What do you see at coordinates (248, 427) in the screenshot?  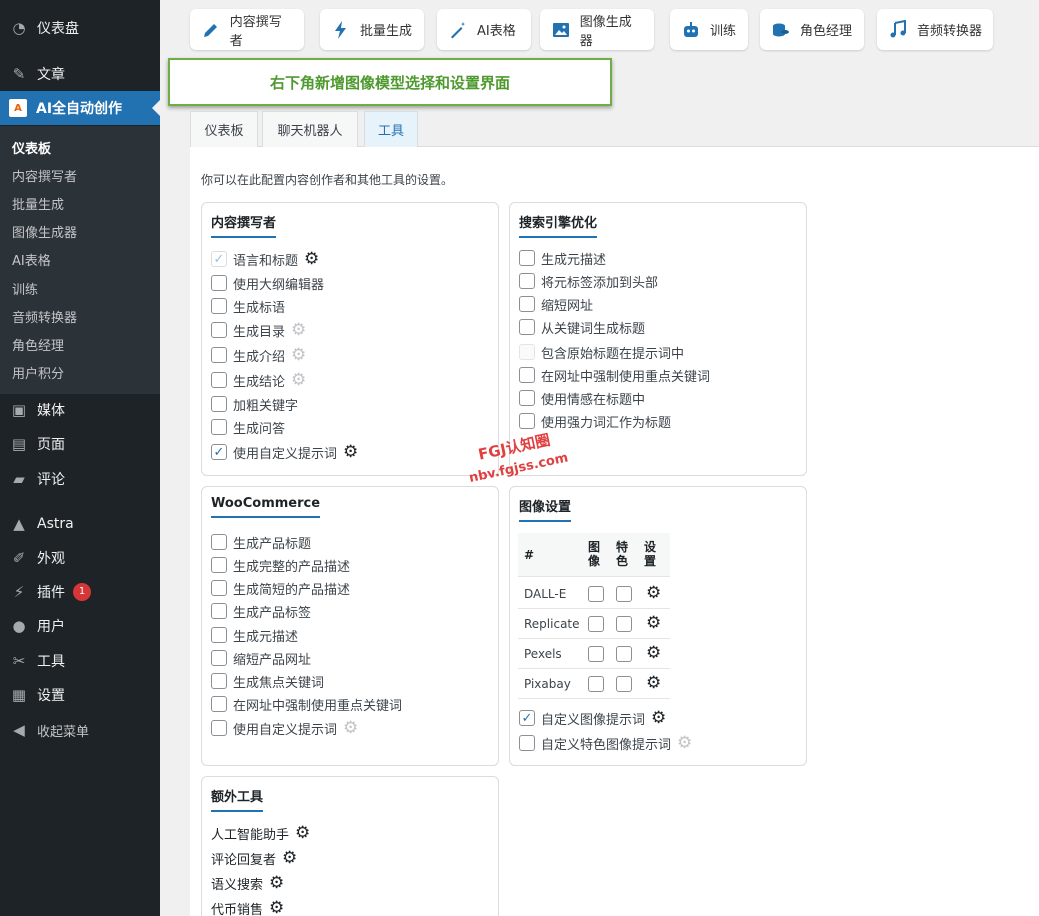 I see `option-row: 生成问答` at bounding box center [248, 427].